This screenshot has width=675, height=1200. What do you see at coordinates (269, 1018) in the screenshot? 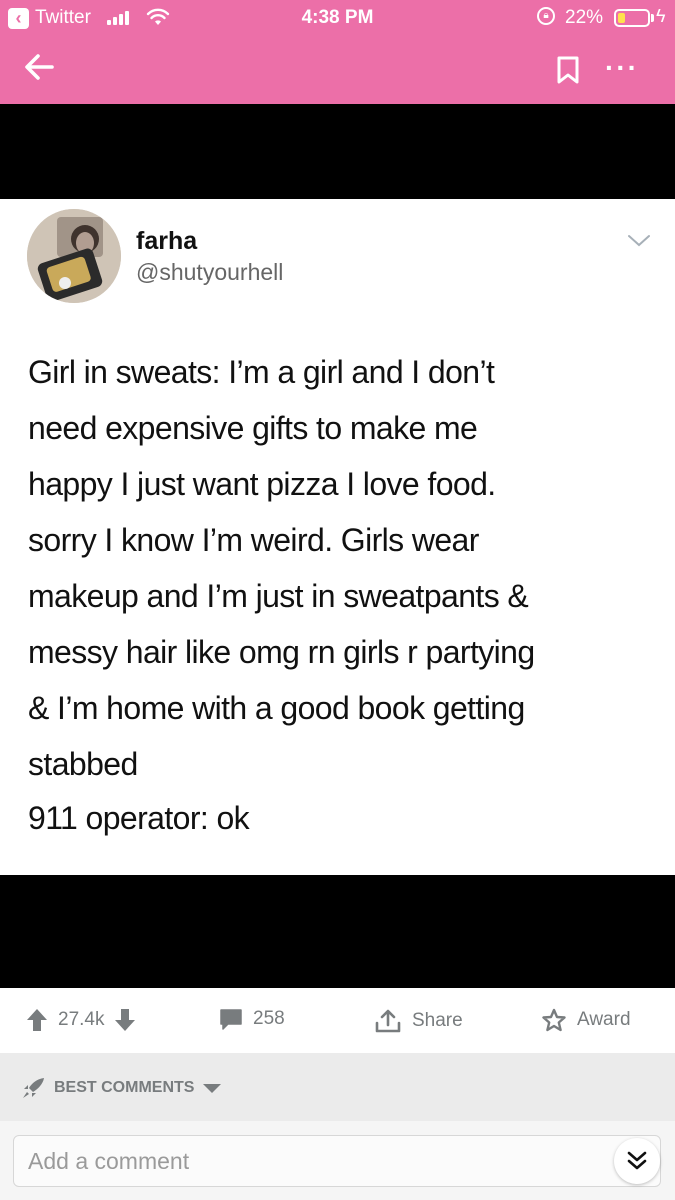
I see `comment-count: 258` at bounding box center [269, 1018].